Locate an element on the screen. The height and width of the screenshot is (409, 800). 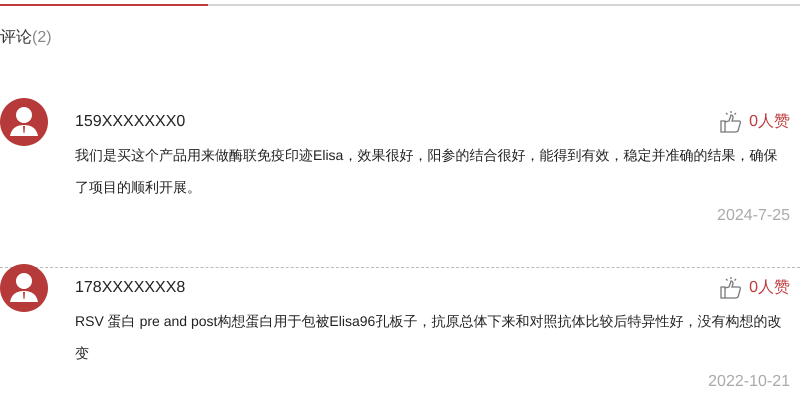
section-title: 评论 is located at coordinates (16, 38).